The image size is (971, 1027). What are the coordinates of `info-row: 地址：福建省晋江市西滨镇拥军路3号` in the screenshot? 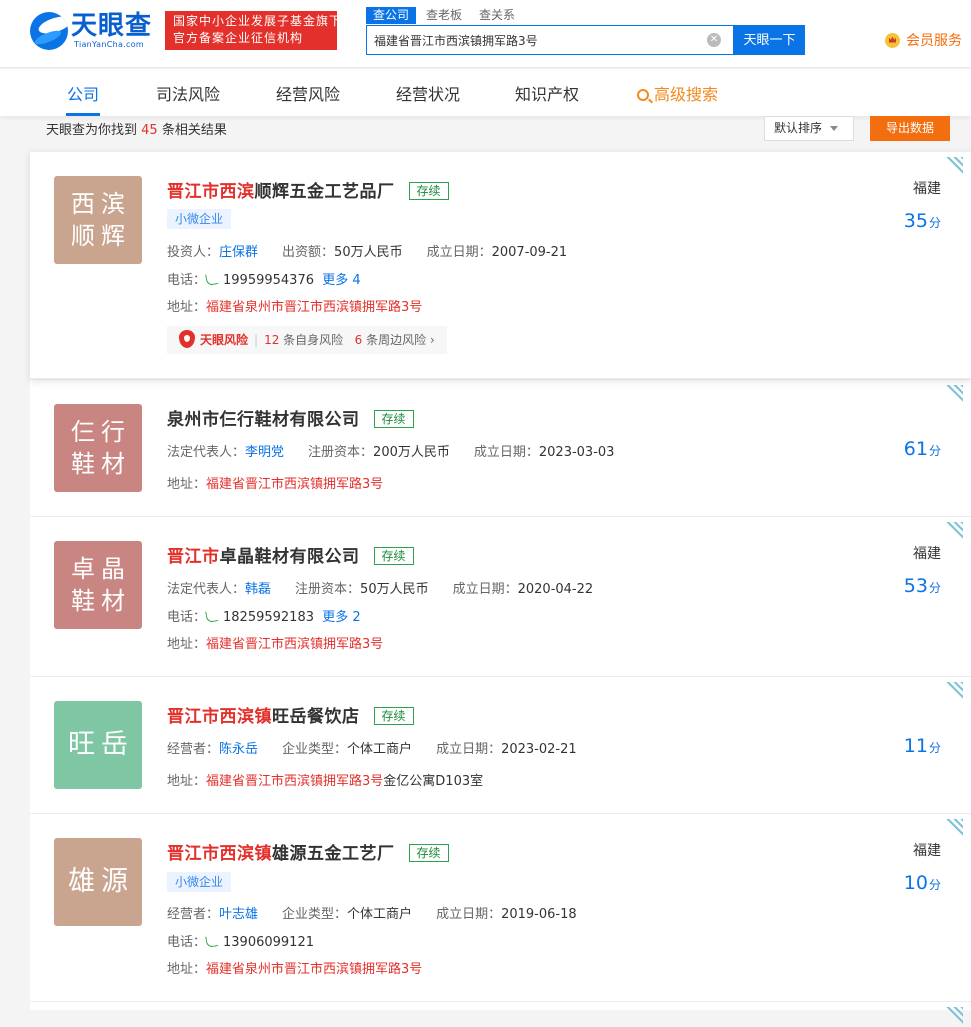 It's located at (275, 642).